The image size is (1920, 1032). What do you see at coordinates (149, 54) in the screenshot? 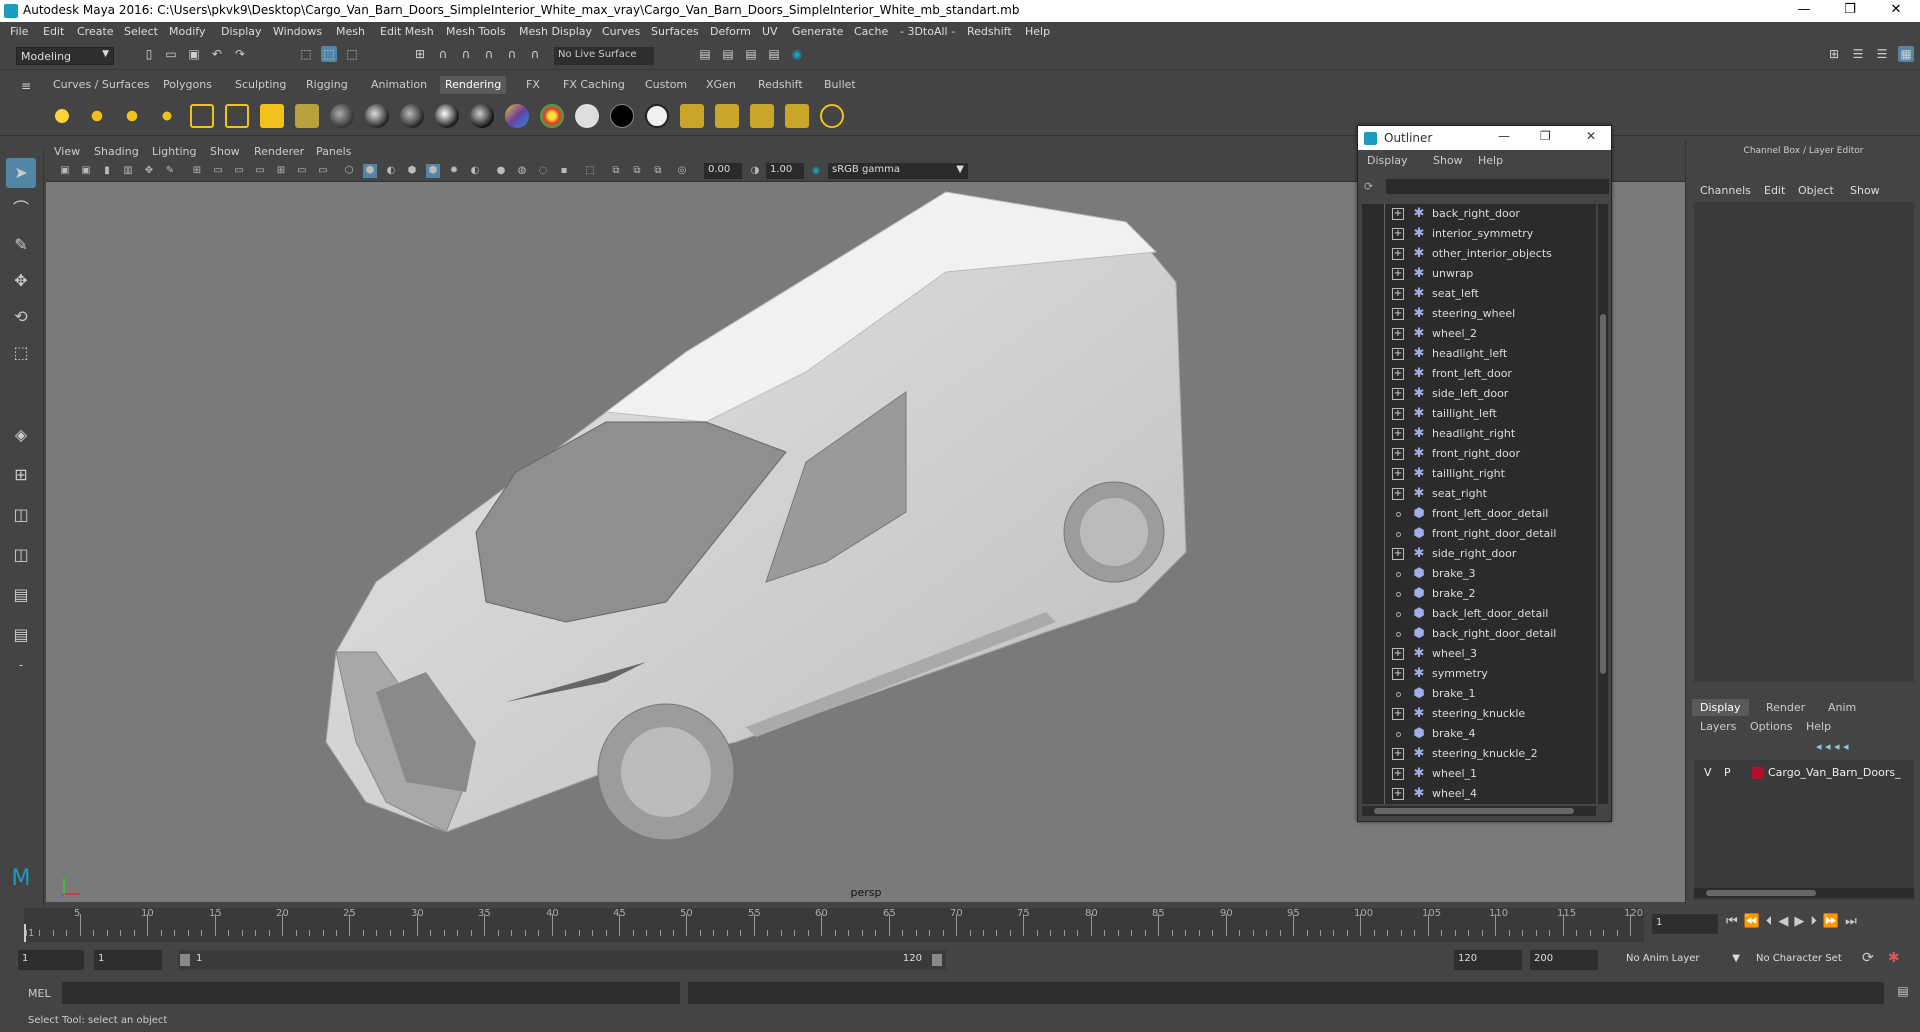
I see `new-scene-icon: ▯` at bounding box center [149, 54].